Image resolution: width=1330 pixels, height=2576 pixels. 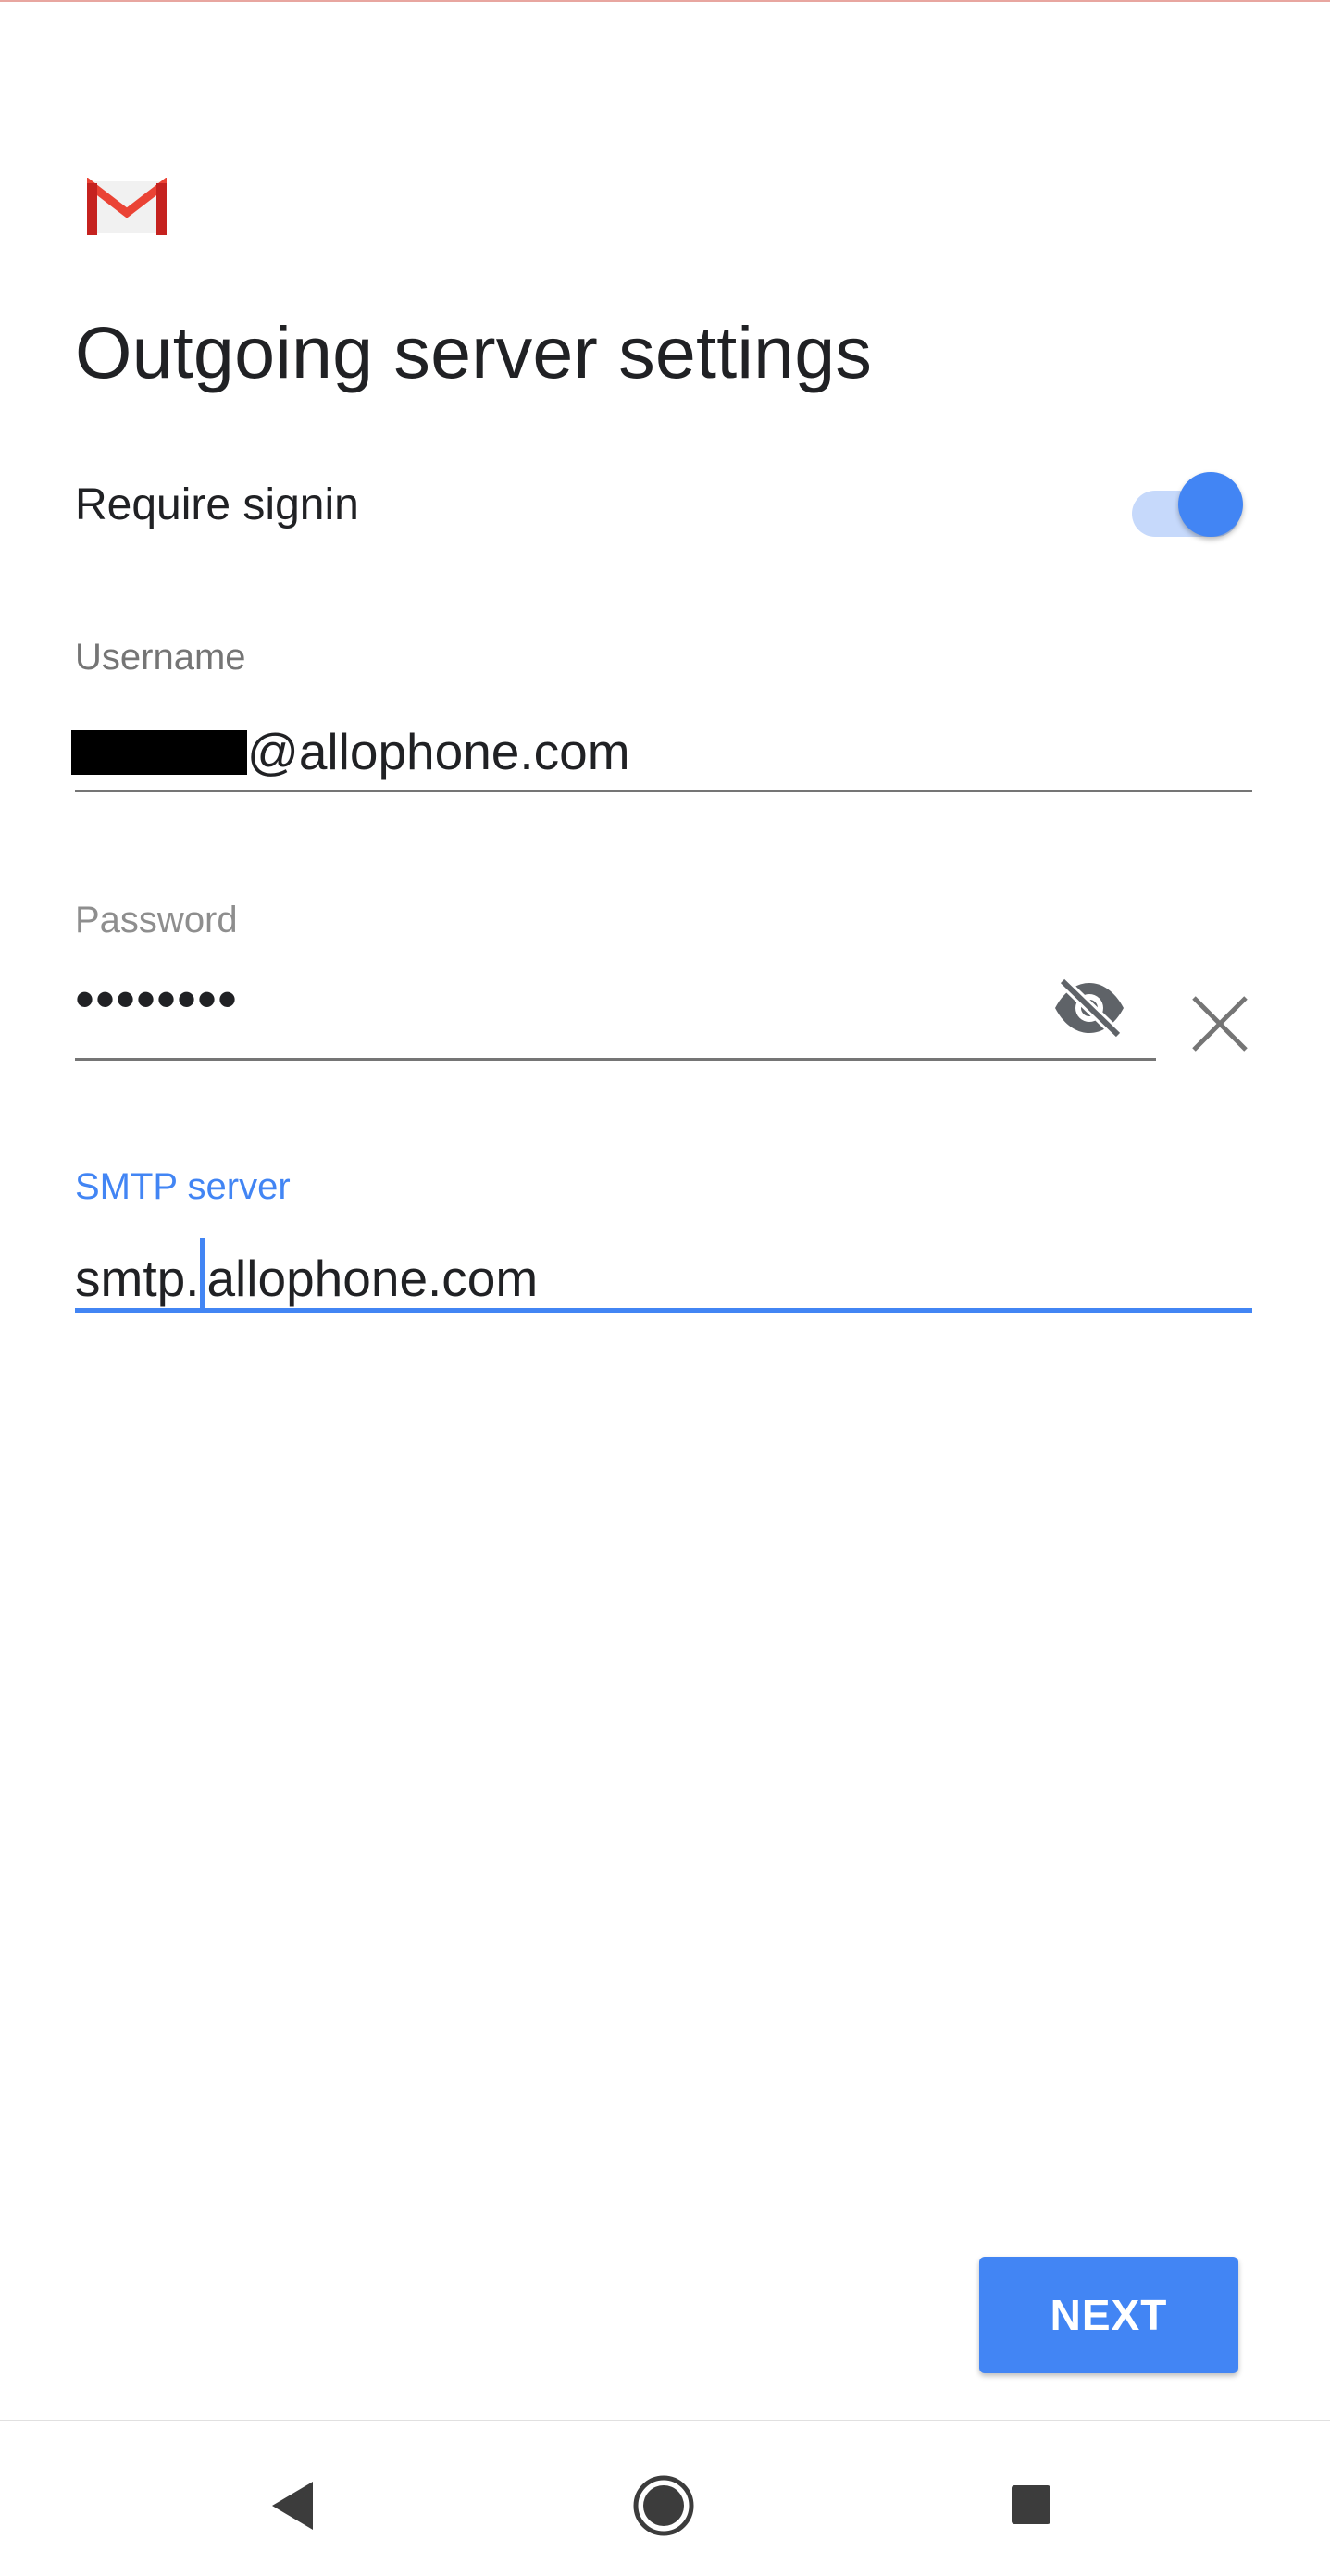 I want to click on nav-recents-icon, so click(x=1031, y=2504).